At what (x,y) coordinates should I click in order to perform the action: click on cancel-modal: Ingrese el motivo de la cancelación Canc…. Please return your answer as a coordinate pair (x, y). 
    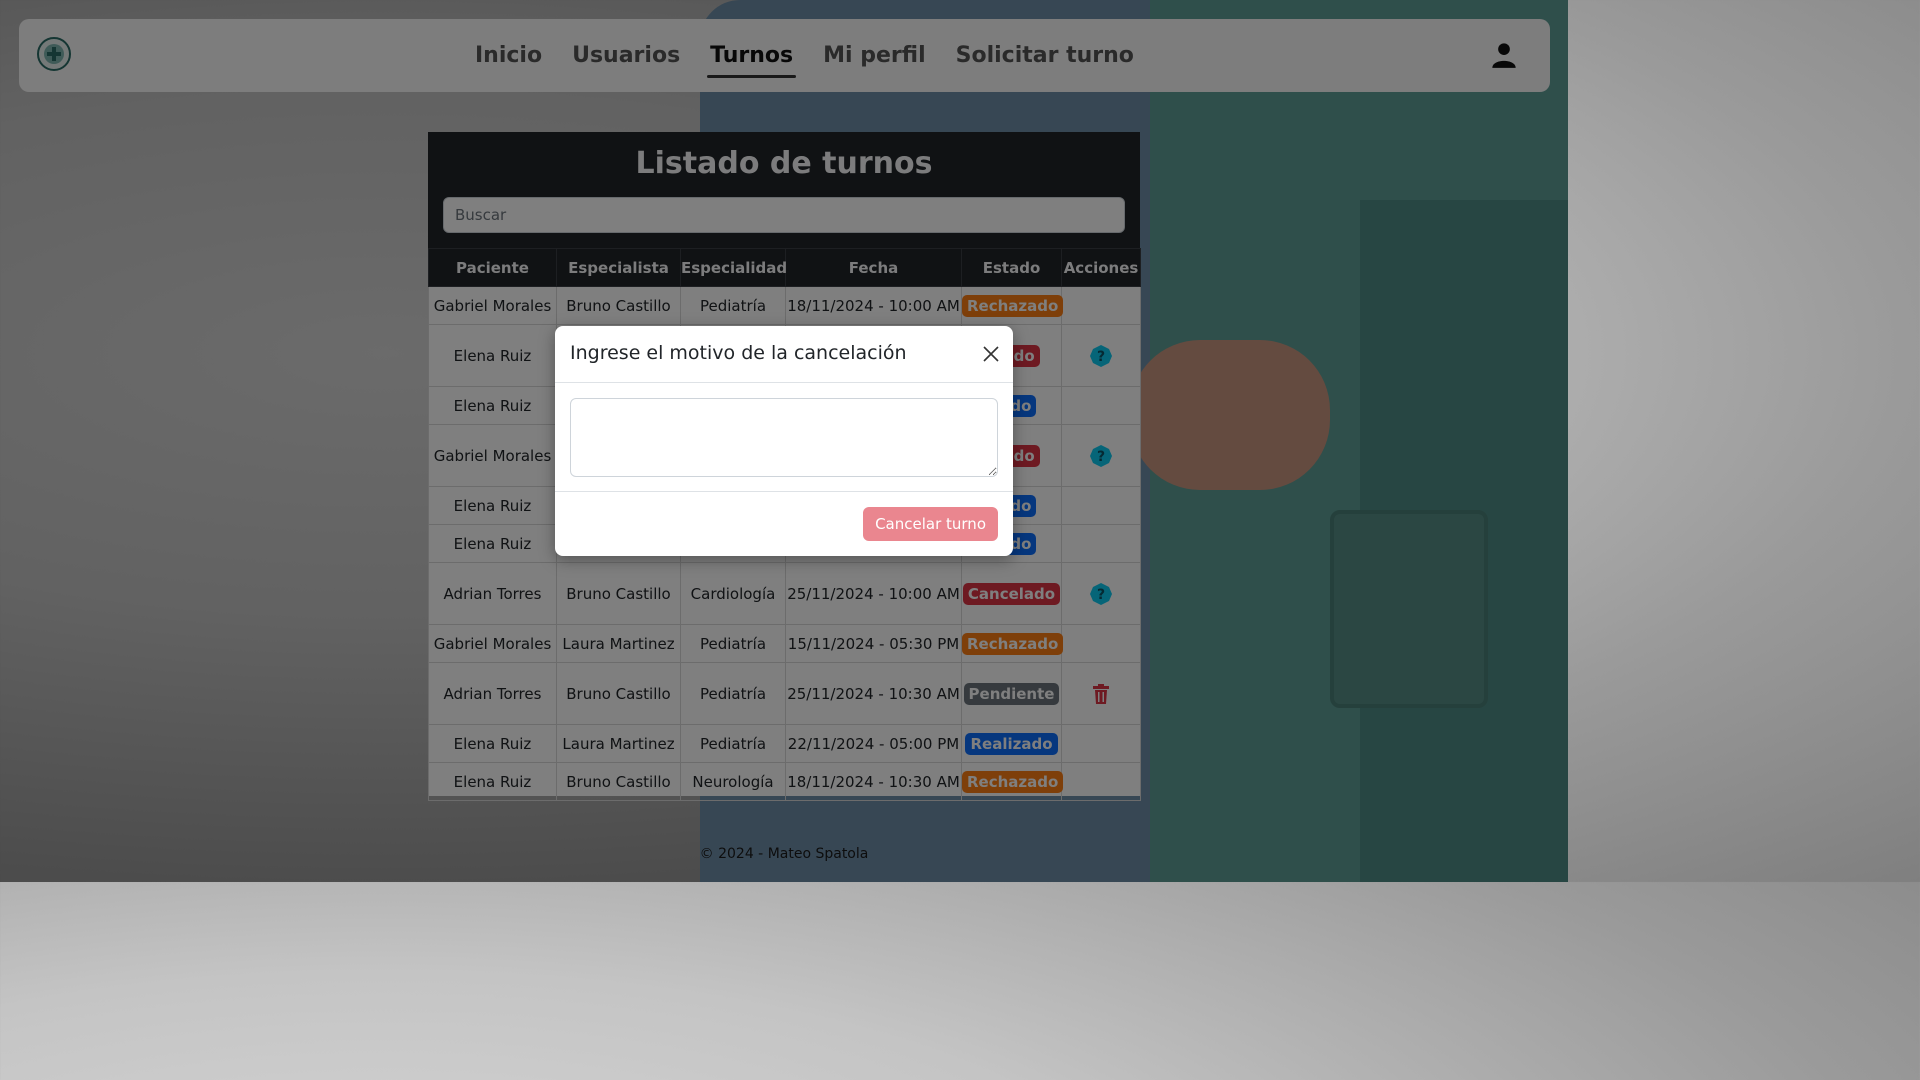
    Looking at the image, I should click on (784, 441).